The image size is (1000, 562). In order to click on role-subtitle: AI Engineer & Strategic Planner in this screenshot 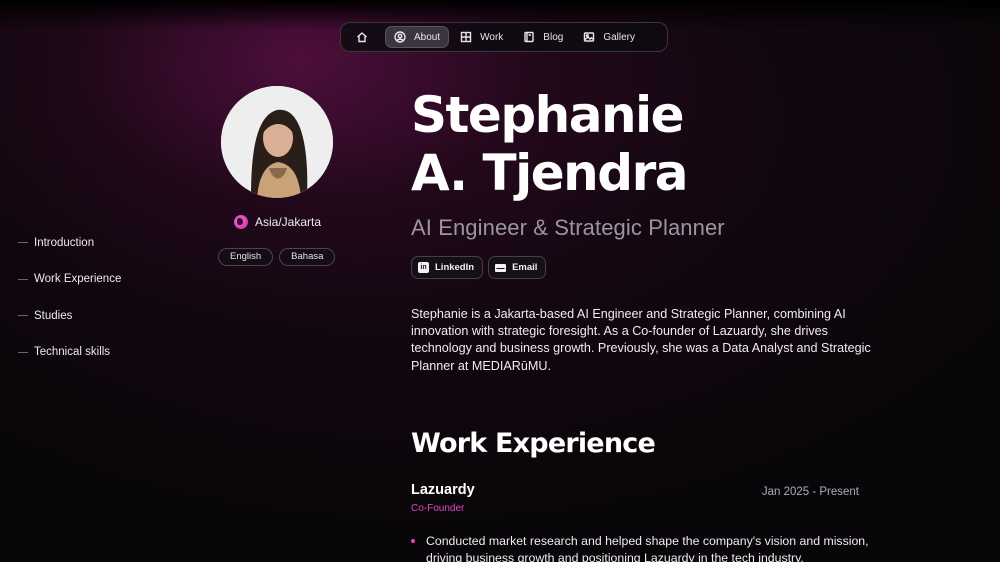, I will do `click(568, 227)`.